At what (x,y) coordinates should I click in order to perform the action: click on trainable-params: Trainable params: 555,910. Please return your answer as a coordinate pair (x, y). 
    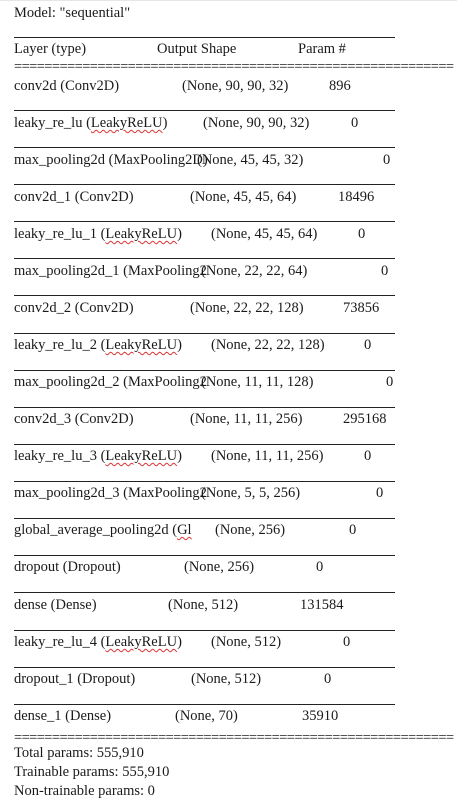
    Looking at the image, I should click on (92, 772).